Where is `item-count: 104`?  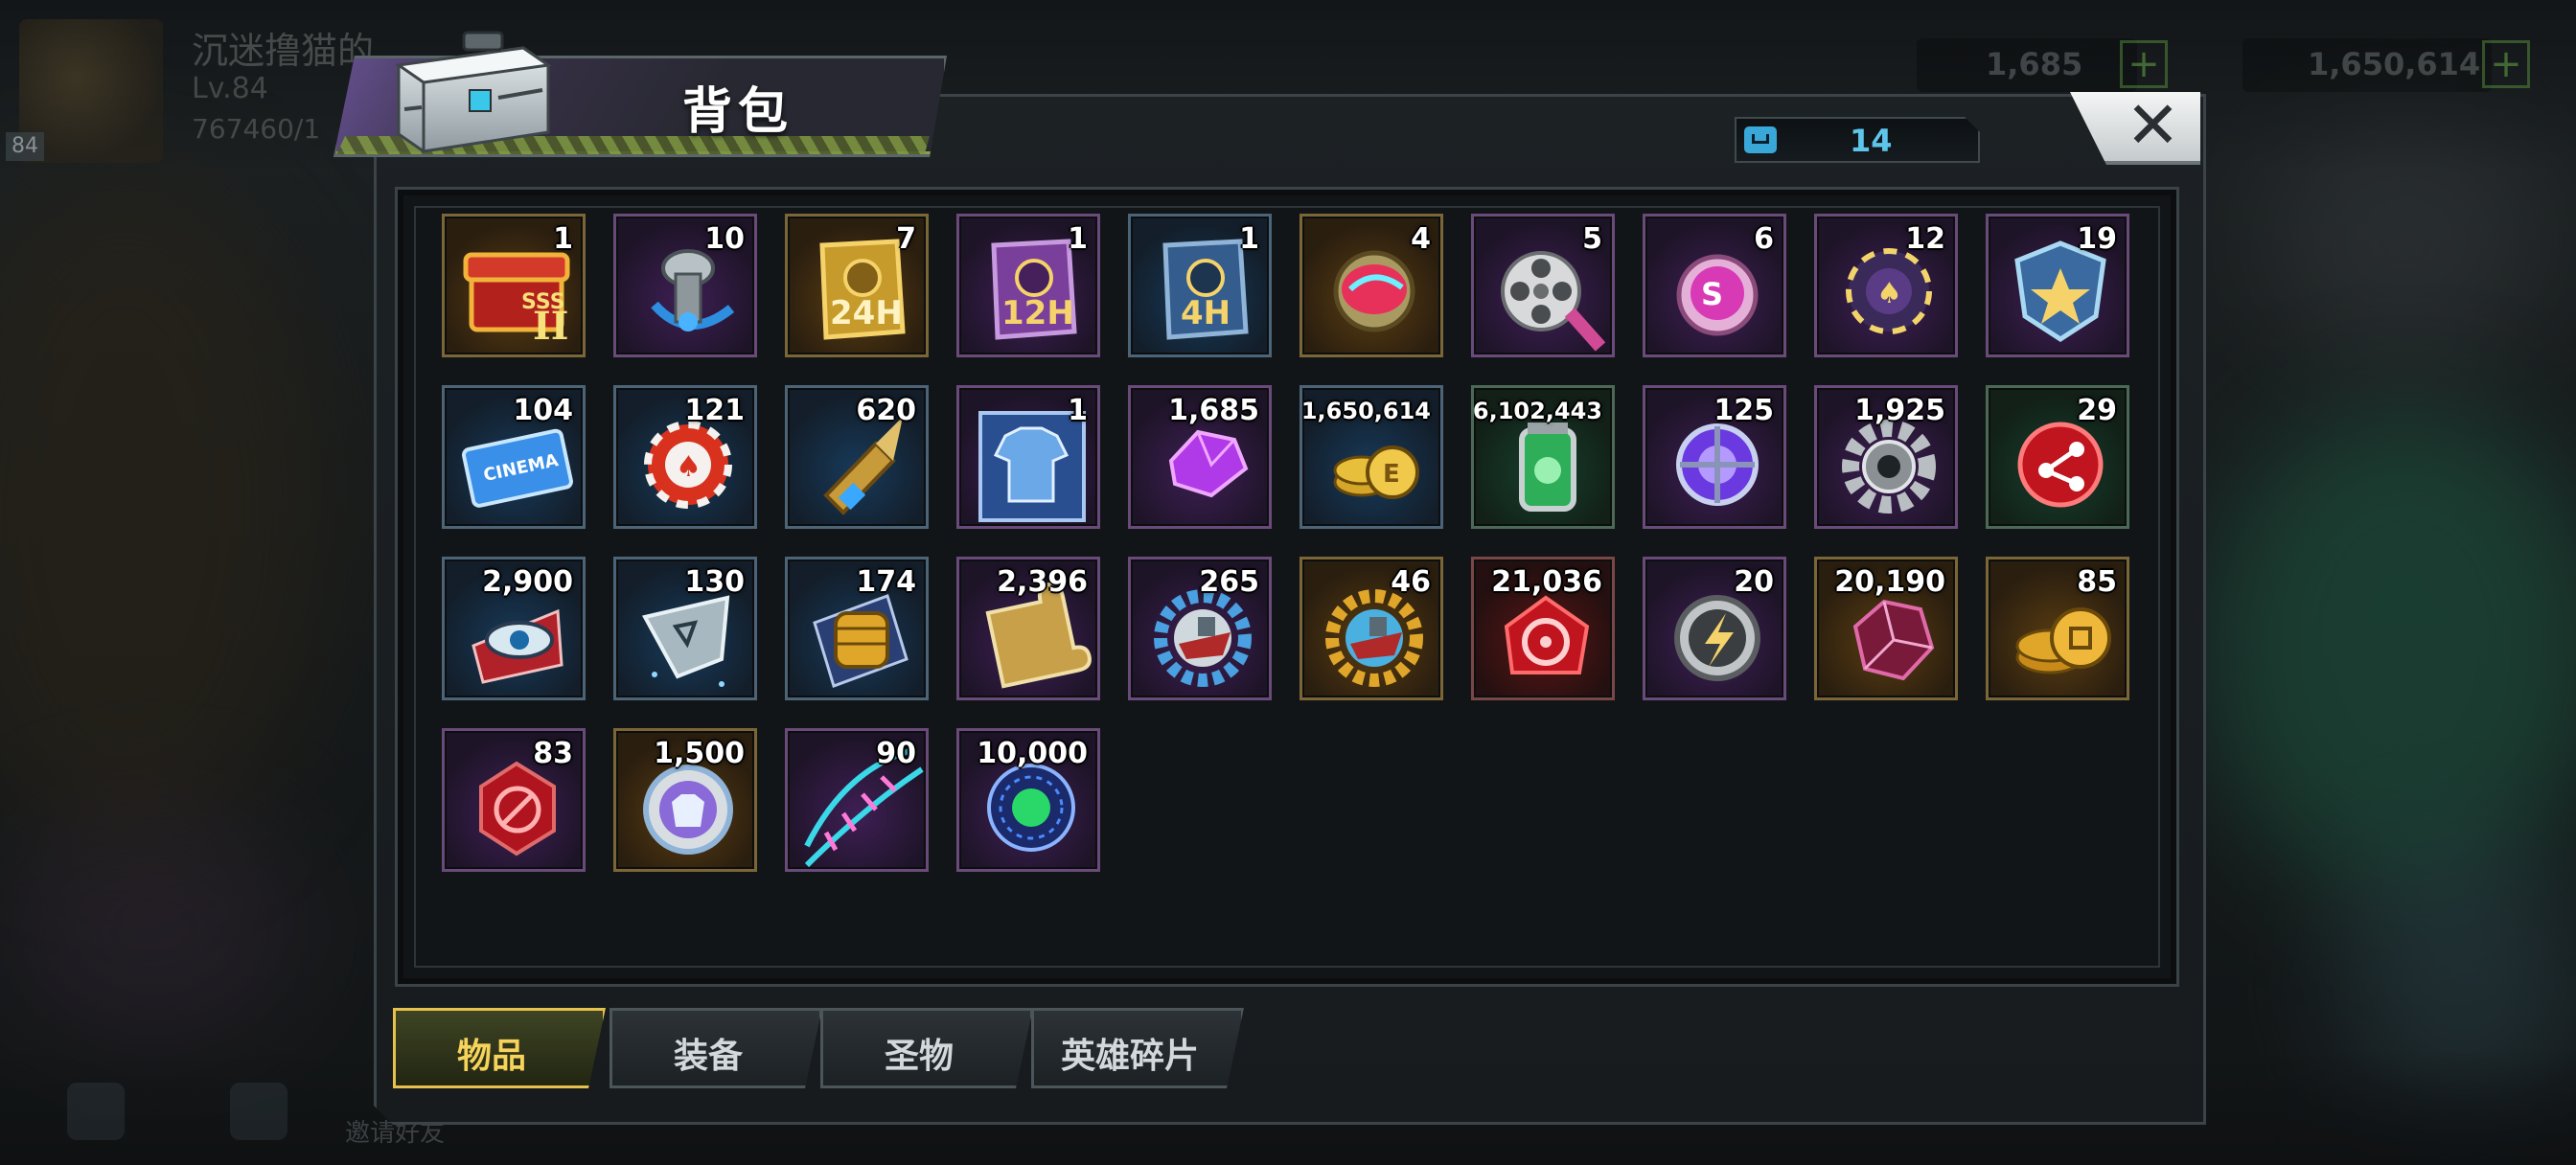
item-count: 104 is located at coordinates (543, 411).